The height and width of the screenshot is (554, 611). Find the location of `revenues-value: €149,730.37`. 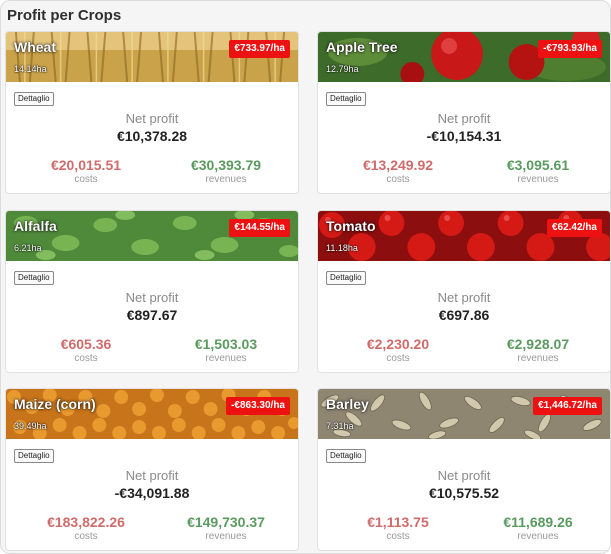

revenues-value: €149,730.37 is located at coordinates (226, 522).